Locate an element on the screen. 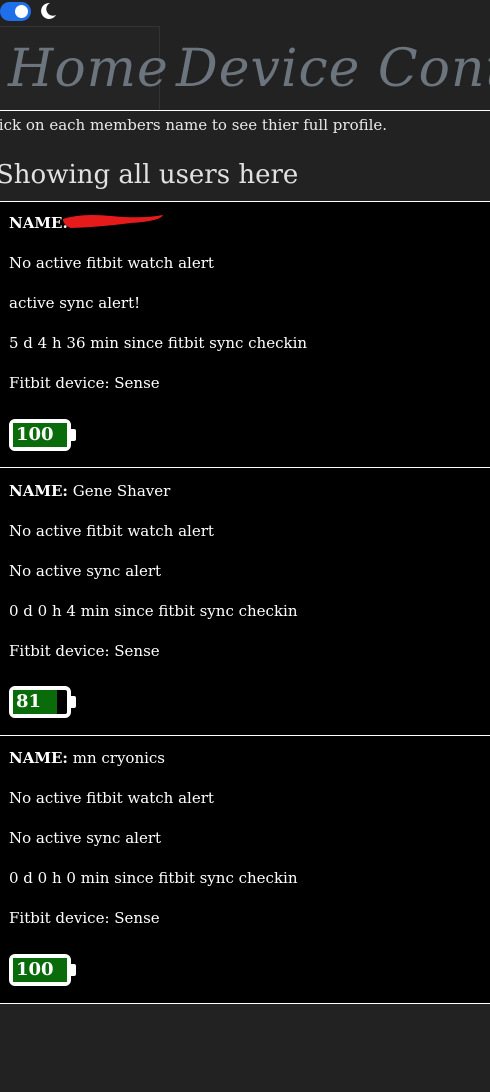  redaction-mark is located at coordinates (113, 221).